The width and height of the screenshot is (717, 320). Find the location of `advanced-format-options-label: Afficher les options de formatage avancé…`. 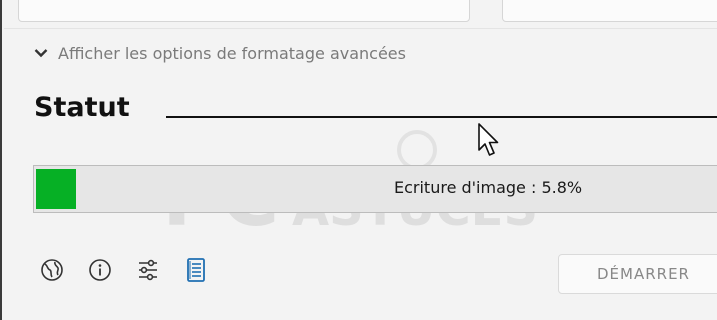

advanced-format-options-label: Afficher les options de formatage avancé… is located at coordinates (232, 53).